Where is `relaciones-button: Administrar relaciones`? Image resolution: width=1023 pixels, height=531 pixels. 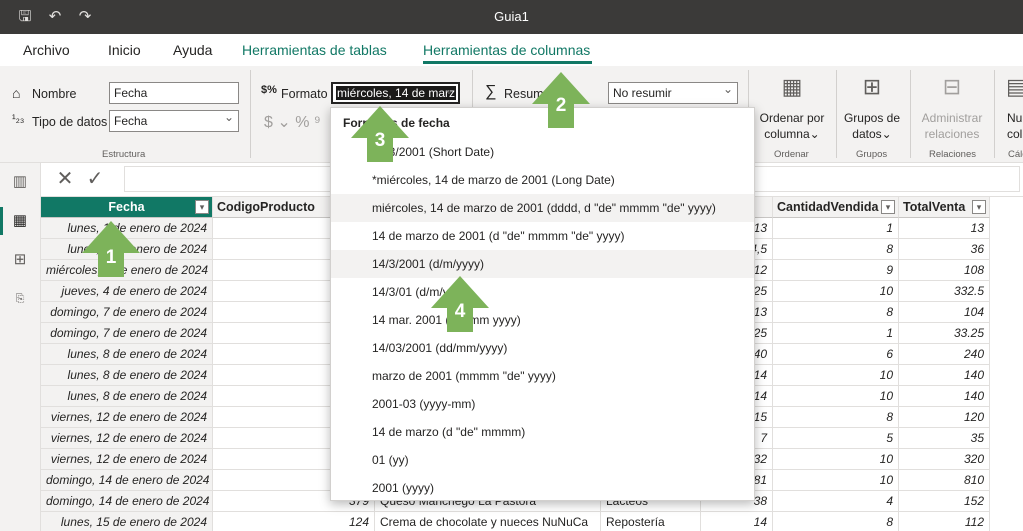 relaciones-button: Administrar relaciones is located at coordinates (952, 126).